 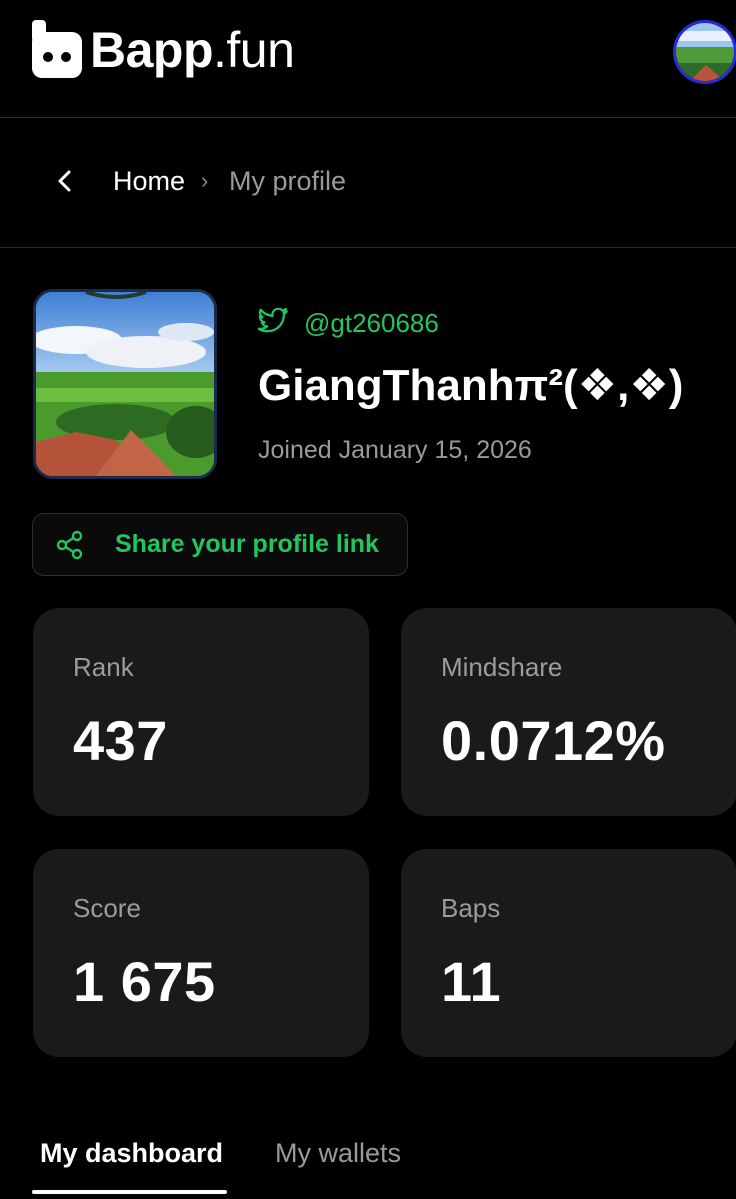 What do you see at coordinates (129, 1192) in the screenshot?
I see `active-tab-indicator` at bounding box center [129, 1192].